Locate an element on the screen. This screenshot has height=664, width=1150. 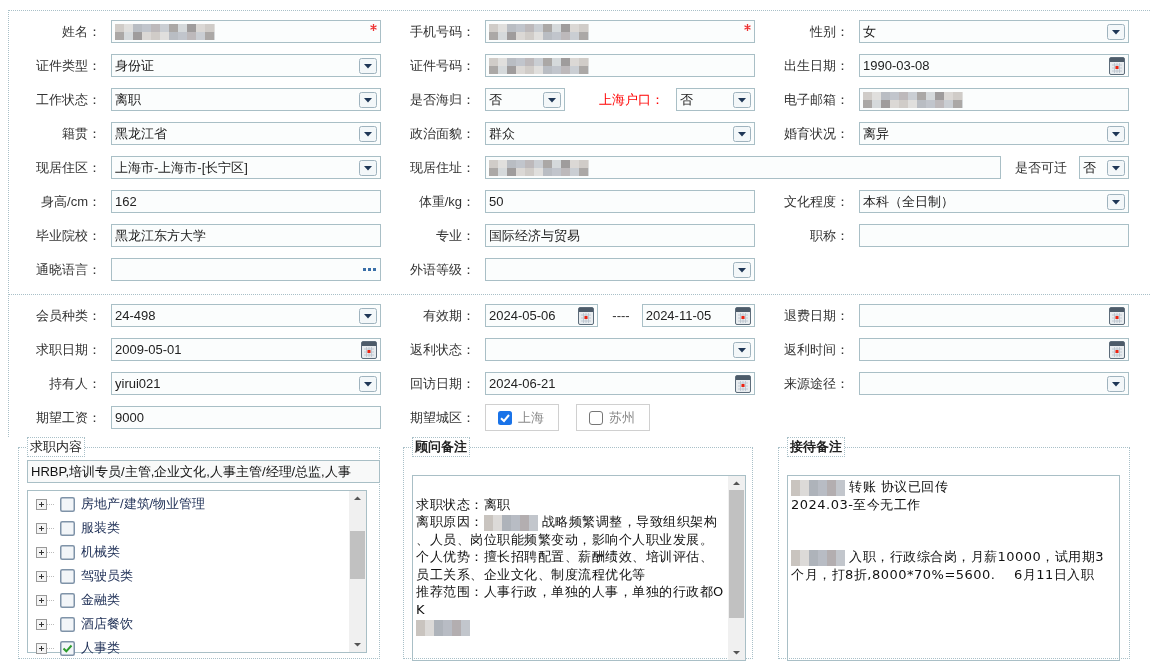
checkbox-button: 上海 is located at coordinates (522, 417).